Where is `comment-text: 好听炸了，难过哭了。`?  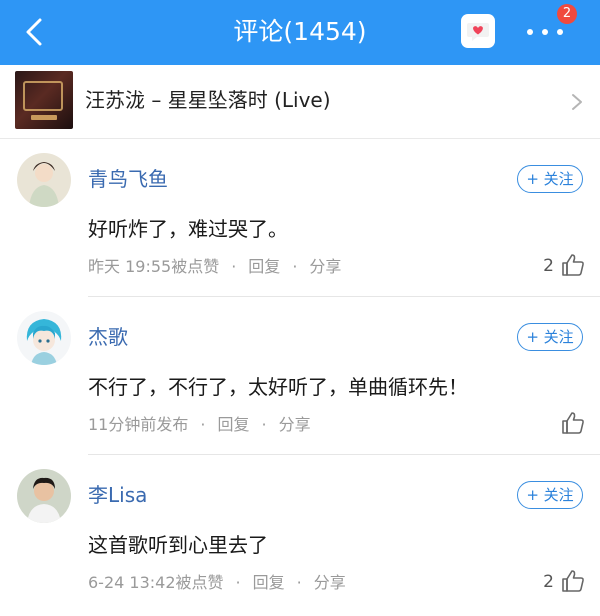
comment-text: 好听炸了，难过哭了。 is located at coordinates (188, 229).